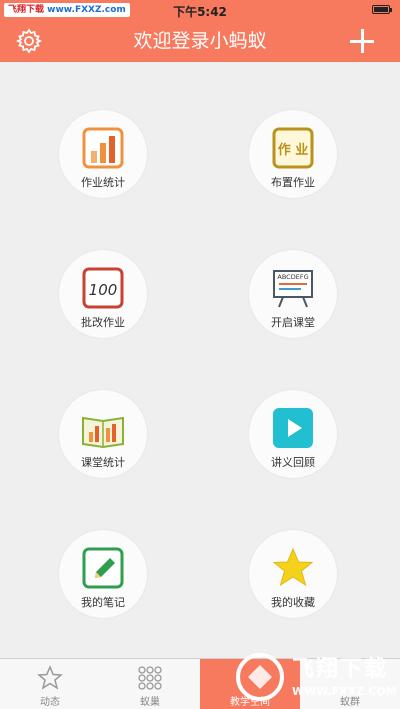 The width and height of the screenshot is (400, 709). What do you see at coordinates (293, 428) in the screenshot?
I see `play-icon` at bounding box center [293, 428].